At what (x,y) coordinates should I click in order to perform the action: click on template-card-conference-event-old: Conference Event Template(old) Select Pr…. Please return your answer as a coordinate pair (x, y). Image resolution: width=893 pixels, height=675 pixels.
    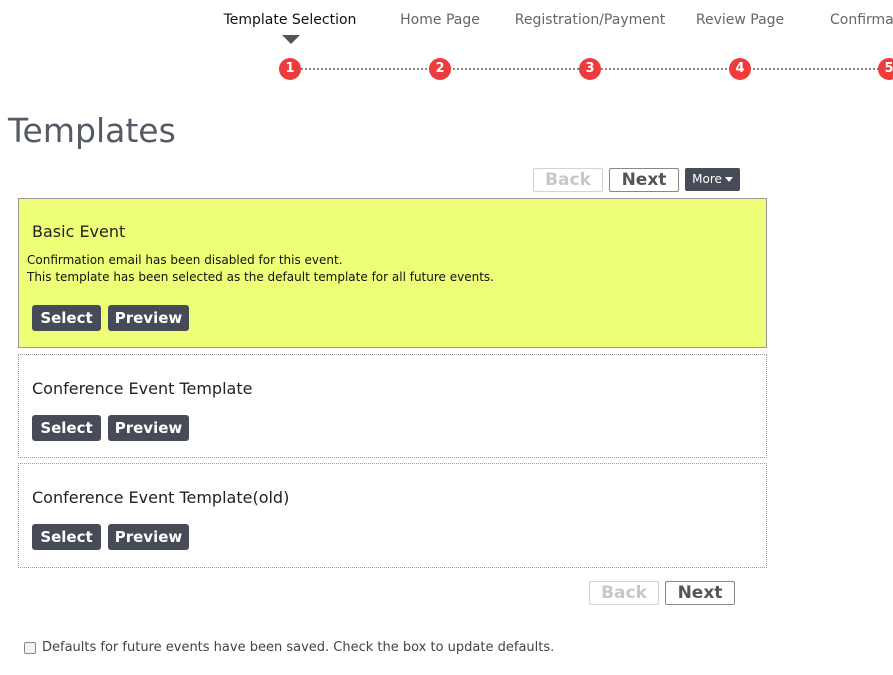
    Looking at the image, I should click on (392, 515).